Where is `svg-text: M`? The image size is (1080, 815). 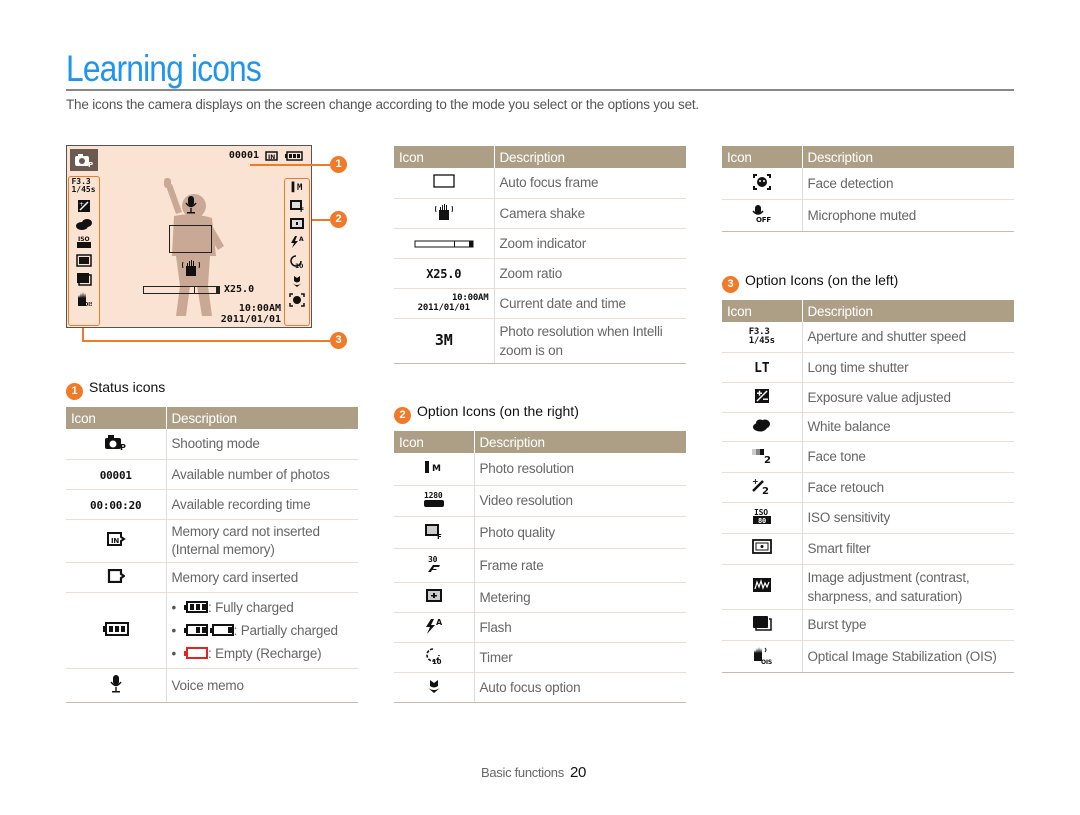 svg-text: M is located at coordinates (436, 469).